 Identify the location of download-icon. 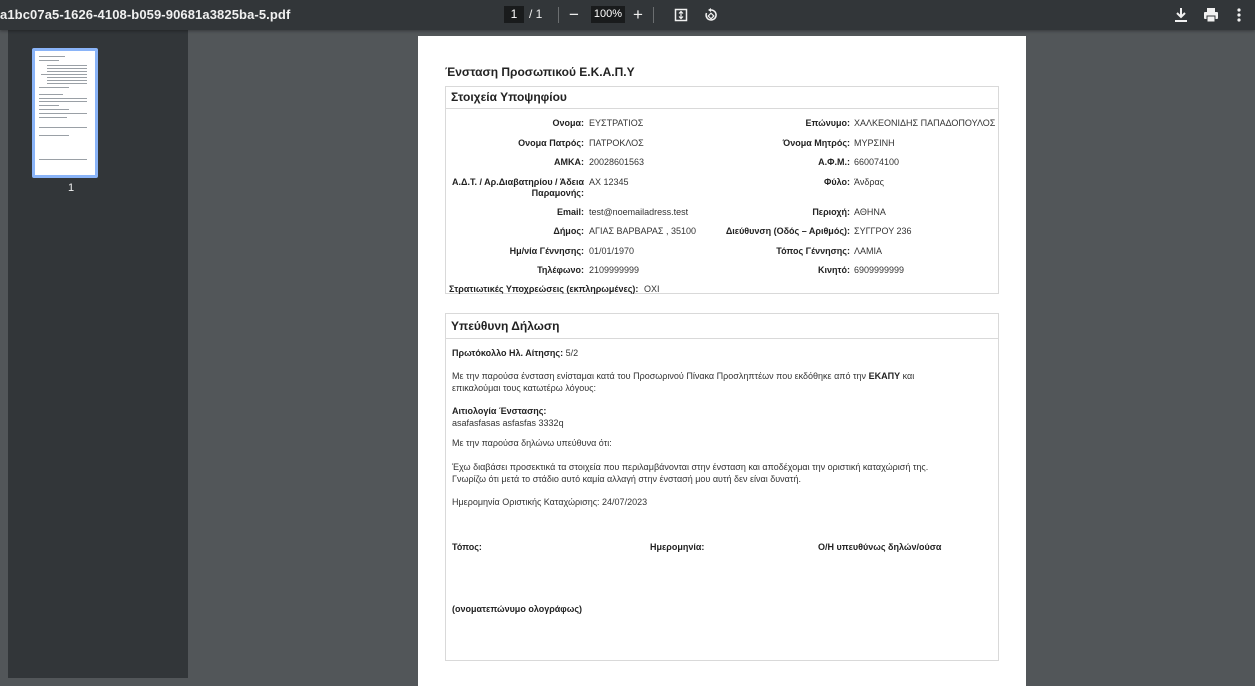
(1181, 15).